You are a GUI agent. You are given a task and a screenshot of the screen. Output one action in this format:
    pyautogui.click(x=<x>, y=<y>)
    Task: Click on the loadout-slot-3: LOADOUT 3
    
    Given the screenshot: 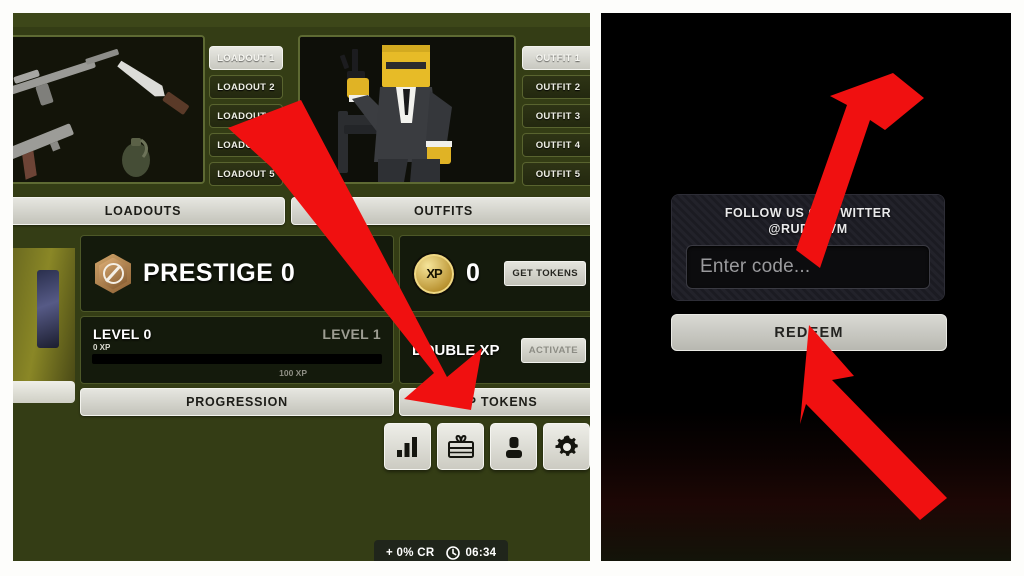 What is the action you would take?
    pyautogui.click(x=246, y=116)
    